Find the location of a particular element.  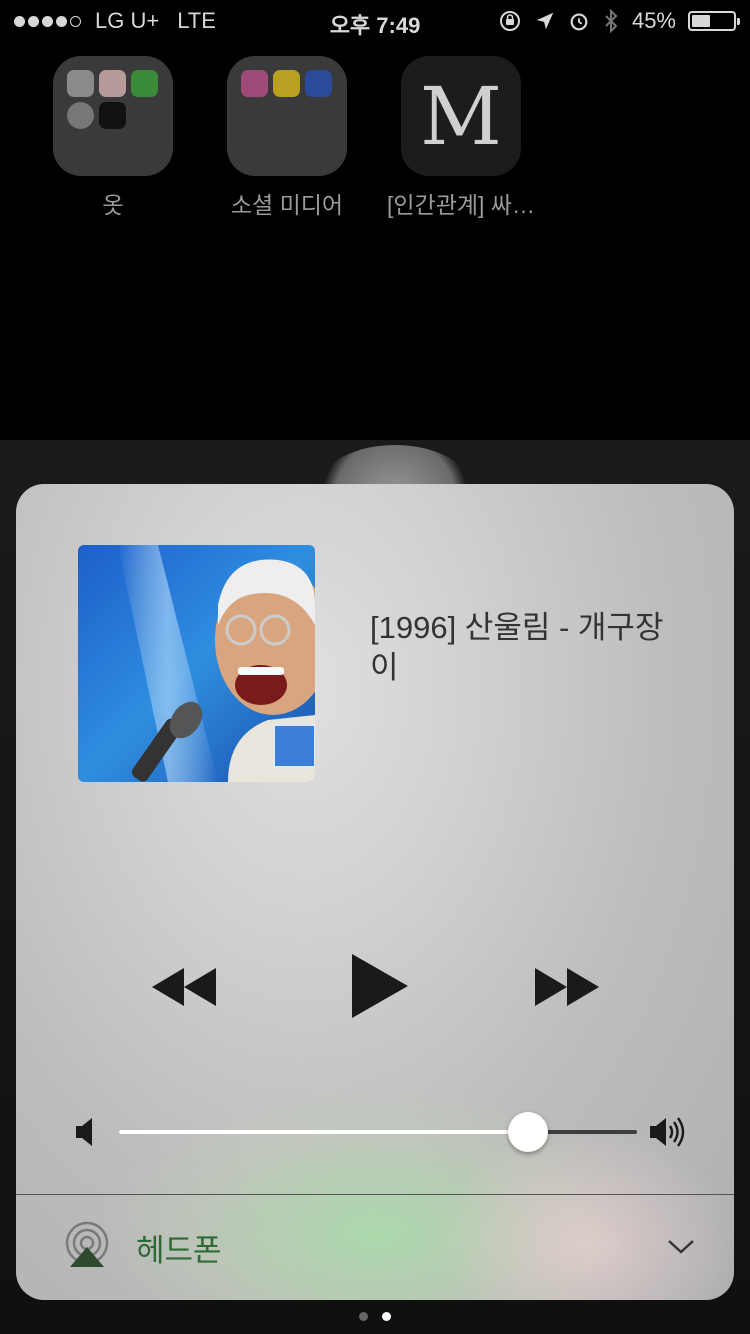

volume-slider-knob is located at coordinates (528, 1132).